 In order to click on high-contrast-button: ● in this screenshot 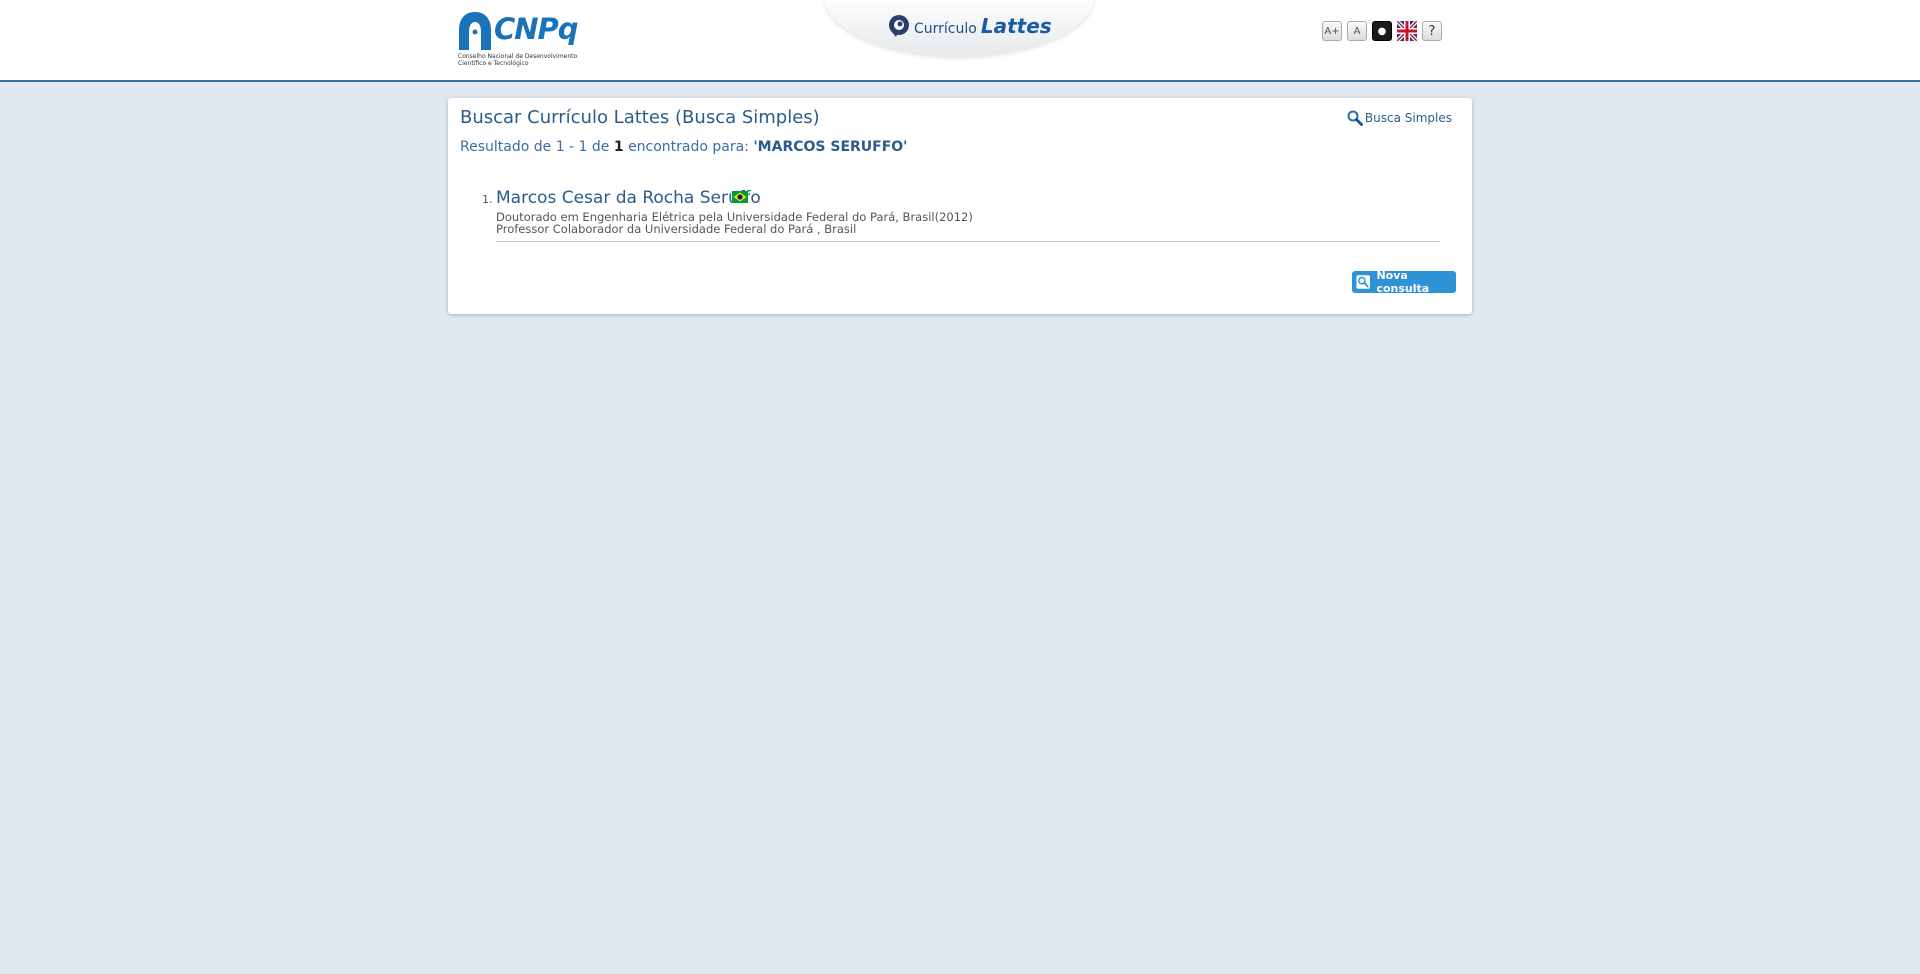, I will do `click(1382, 31)`.